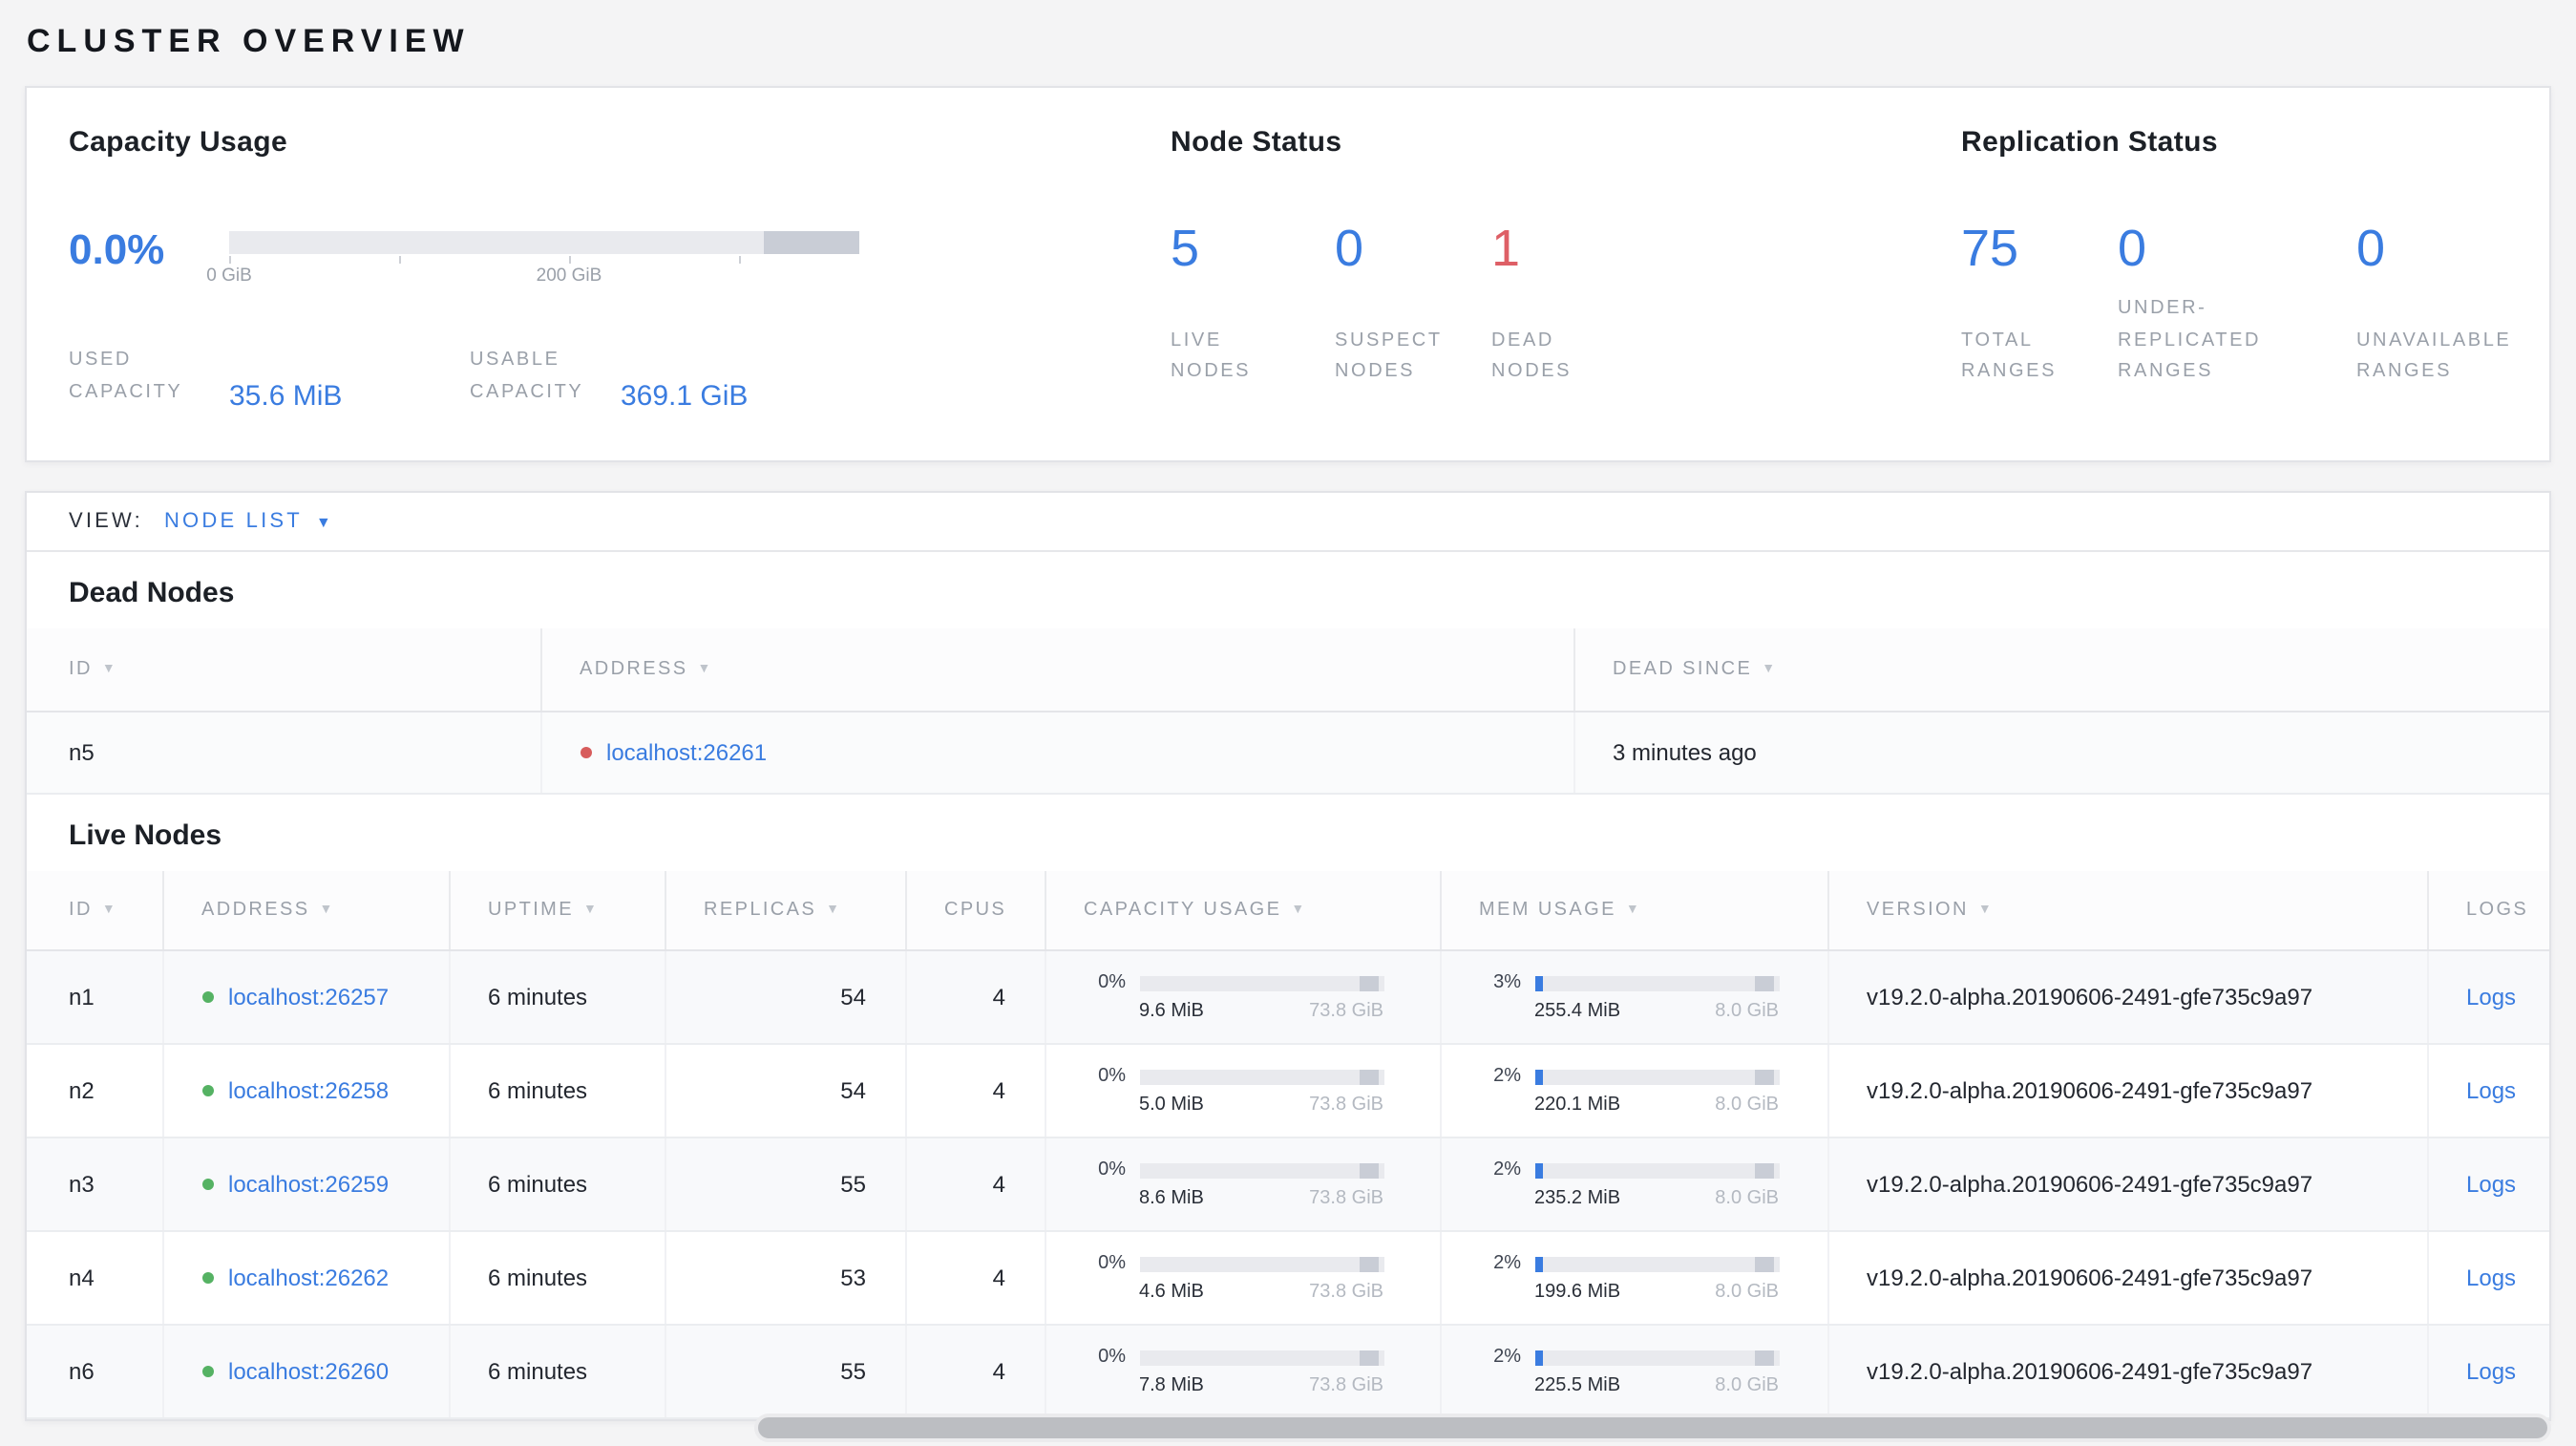  I want to click on live-col-id: ID ▼, so click(95, 910).